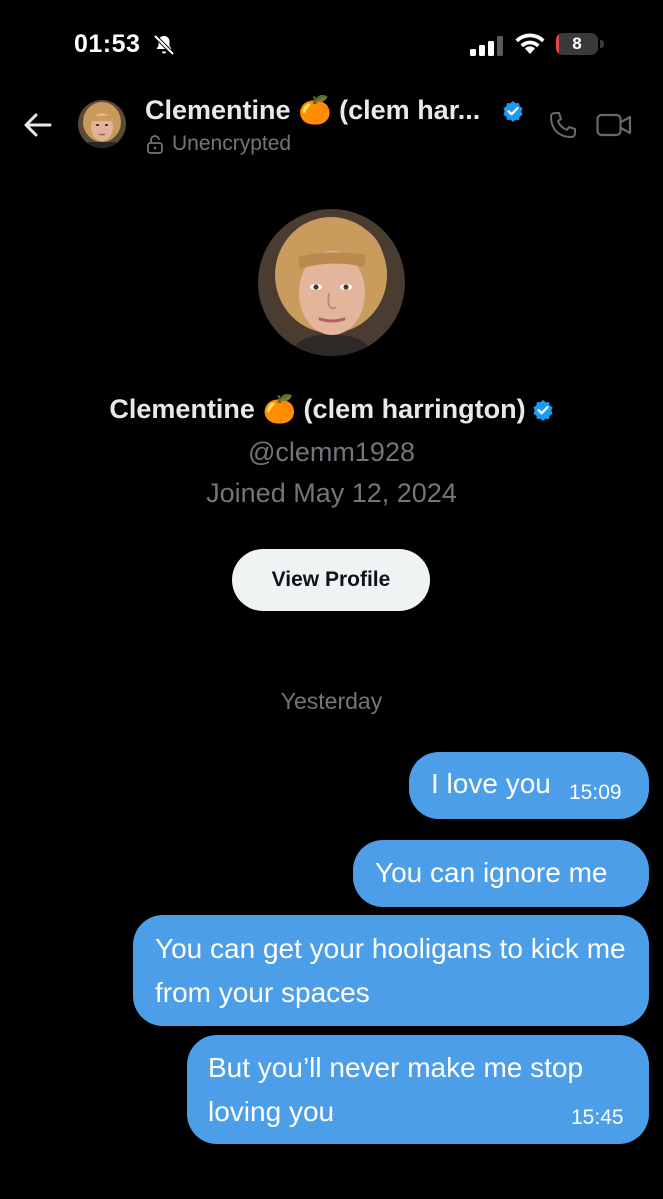  Describe the element at coordinates (164, 45) in the screenshot. I see `bell-slash-icon` at that location.